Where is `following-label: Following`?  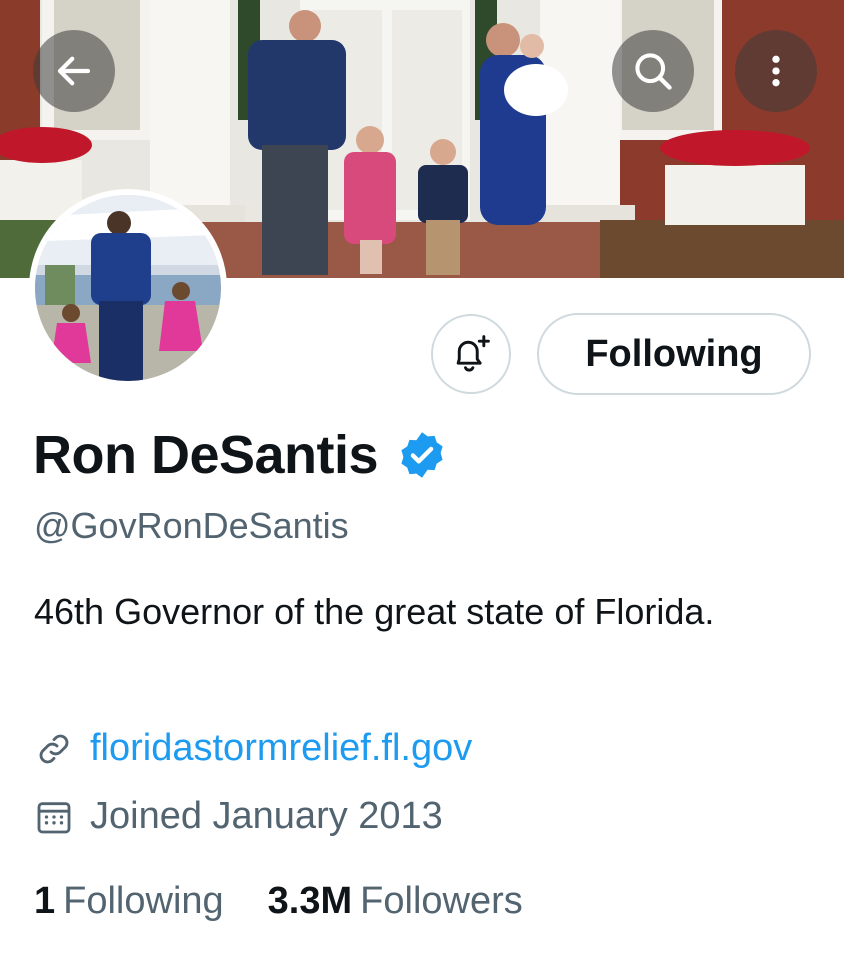 following-label: Following is located at coordinates (143, 901).